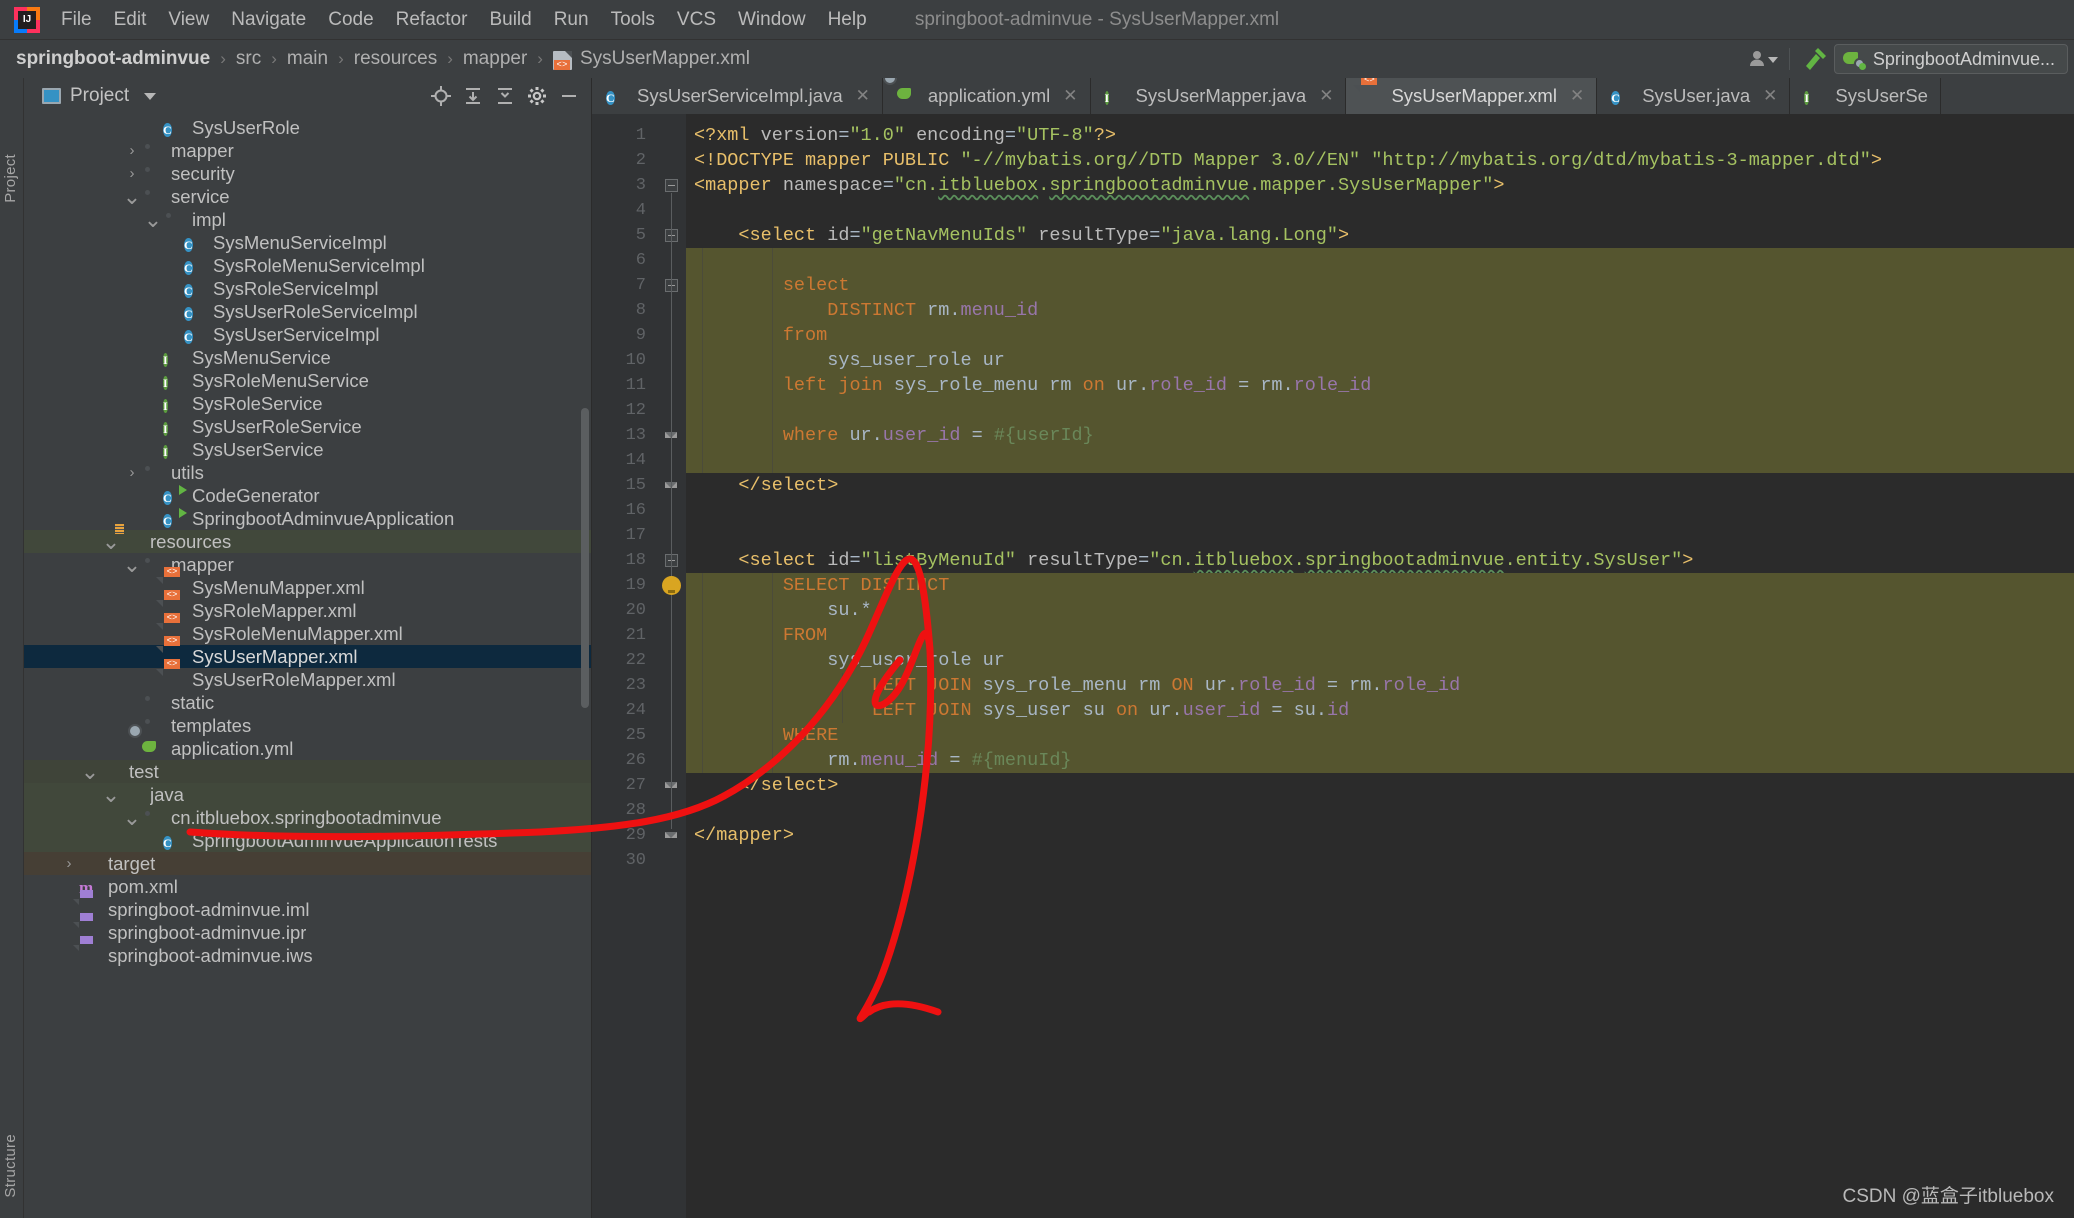 The image size is (2074, 1218). I want to click on tree-node: › mapper, so click(307, 150).